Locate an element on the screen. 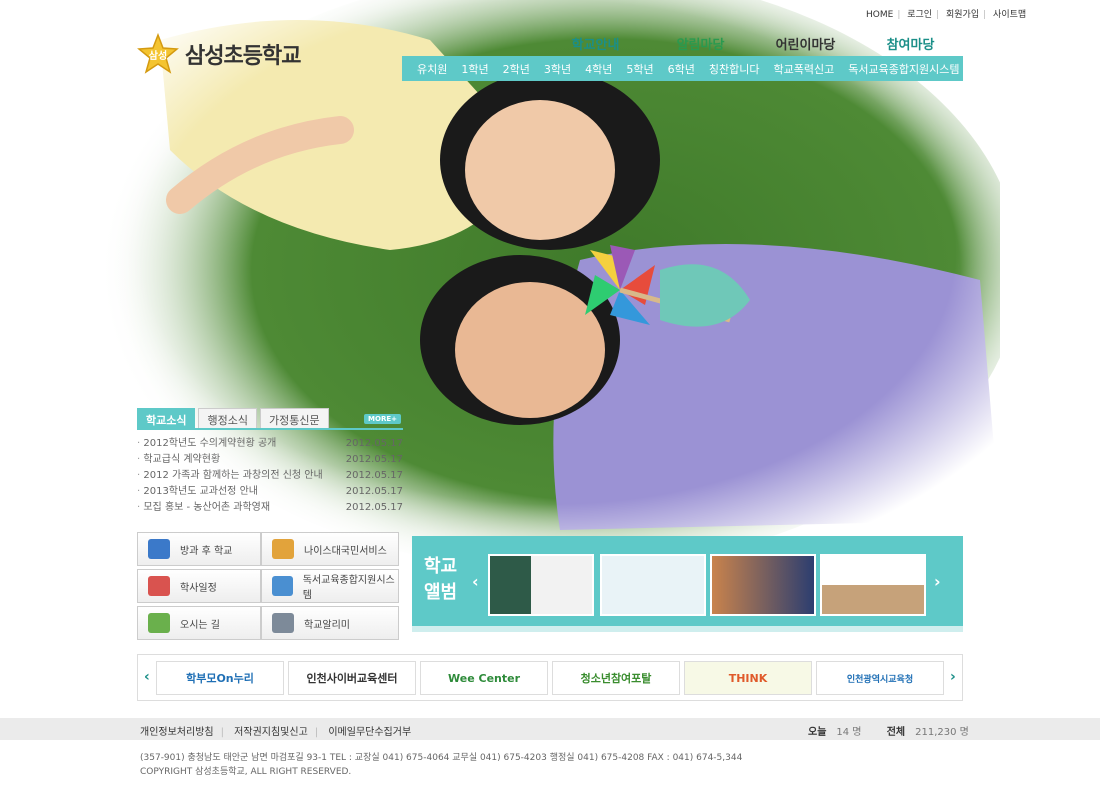 The width and height of the screenshot is (1100, 791). list-item: 모집 홍보 - 농산어촌 과학영재 2012.05.17 is located at coordinates (270, 508).